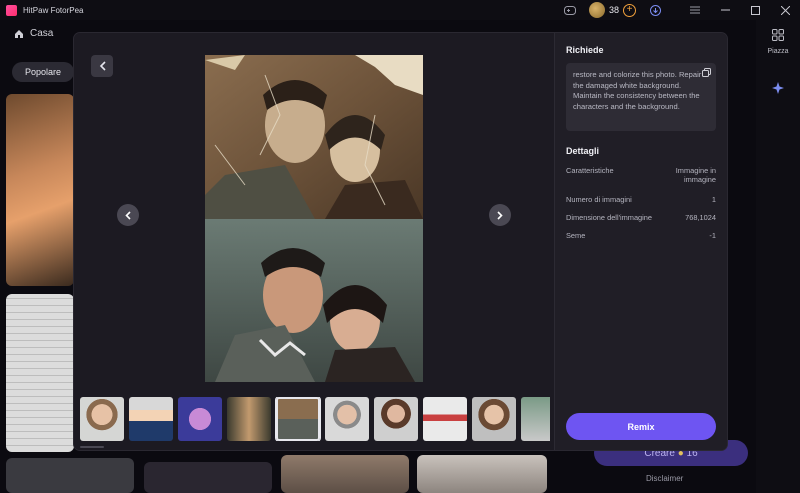 This screenshot has height=493, width=800. What do you see at coordinates (576, 235) in the screenshot?
I see `detail-label: Seme` at bounding box center [576, 235].